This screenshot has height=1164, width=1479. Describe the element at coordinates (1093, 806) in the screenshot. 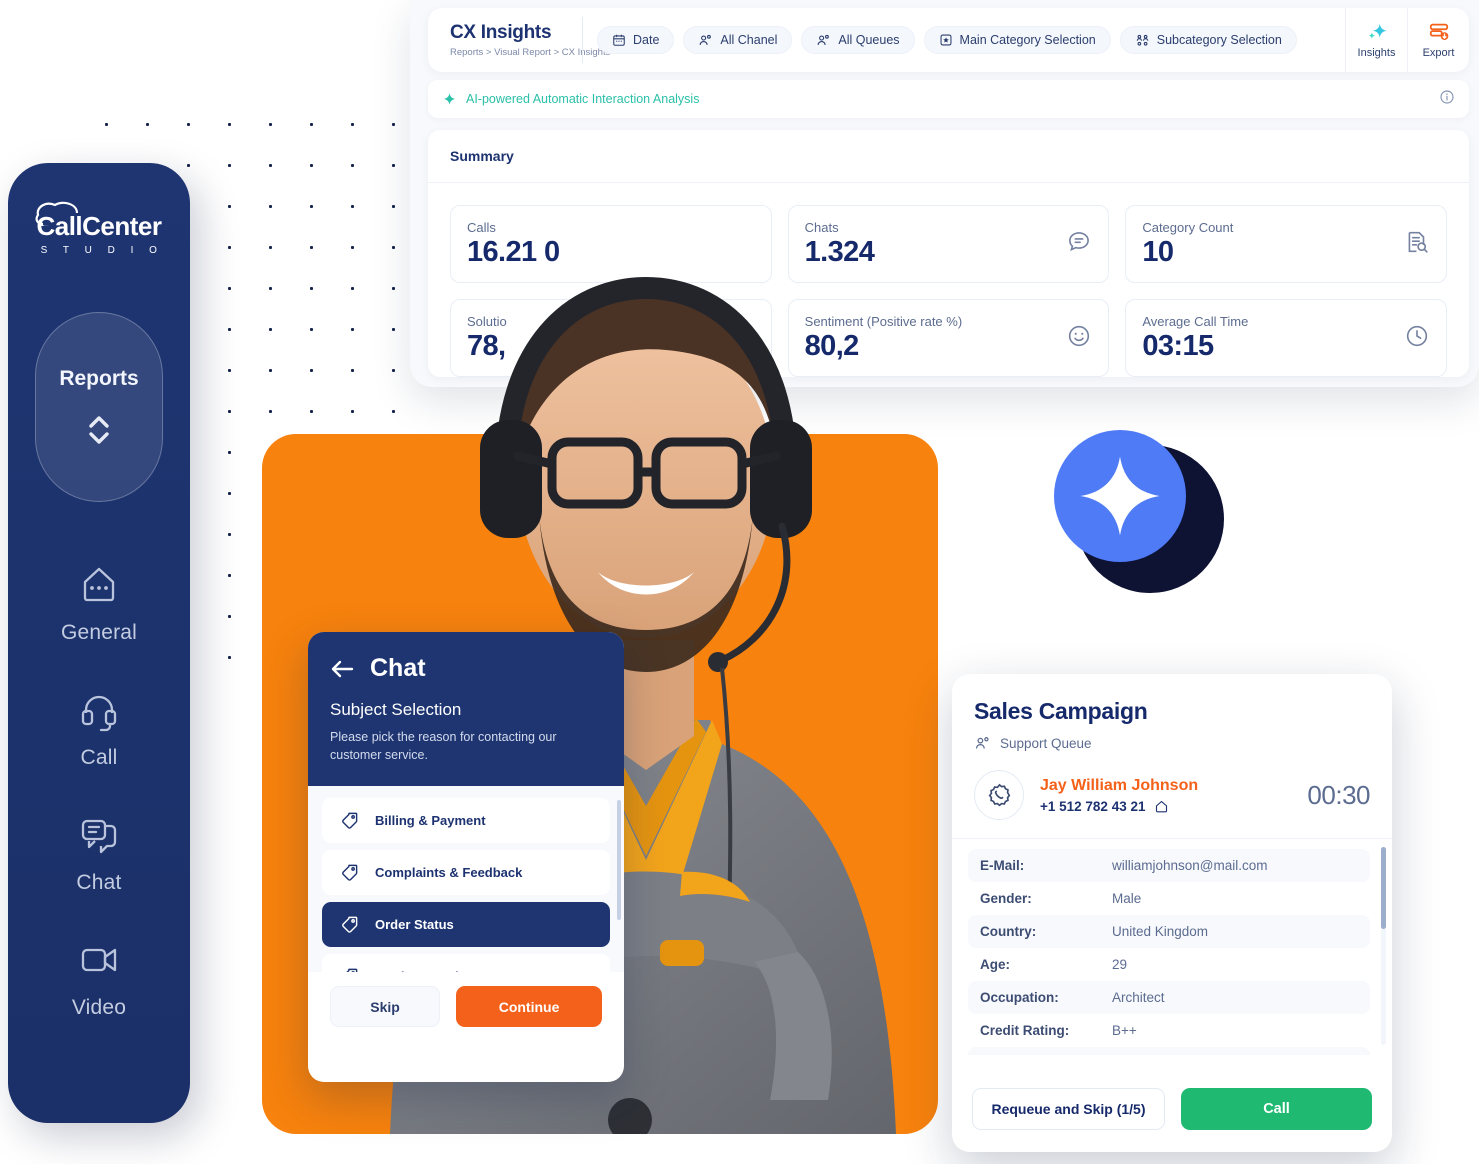

I see `caller-phone: +1 512 782 43 21` at that location.